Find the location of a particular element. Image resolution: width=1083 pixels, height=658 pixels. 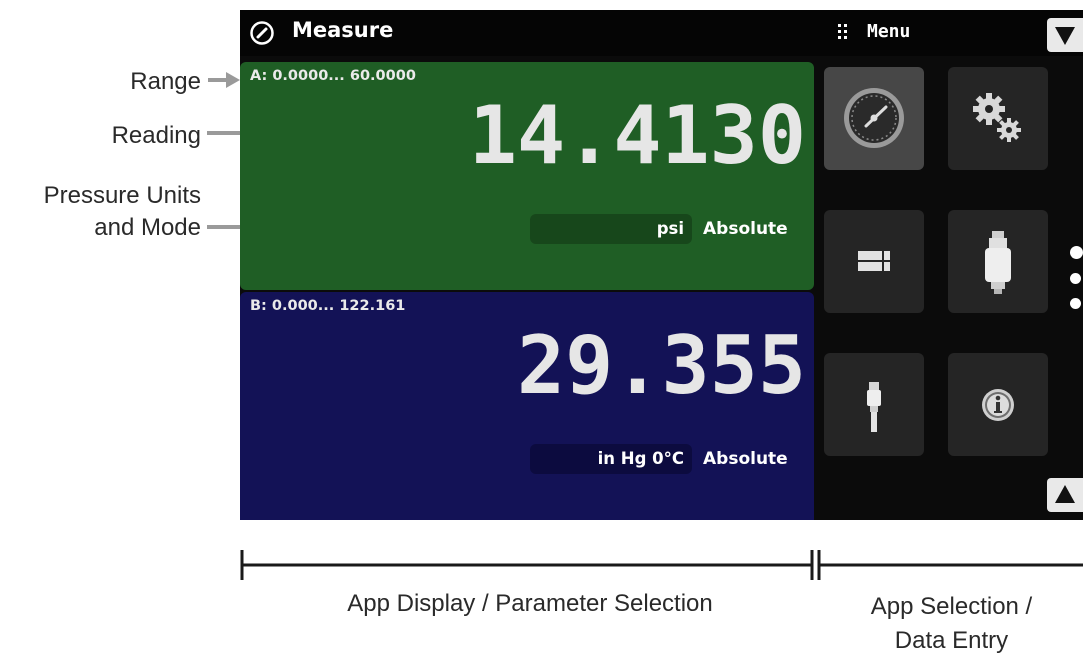

units-annotation: Pressure Units and Mode is located at coordinates (122, 212).